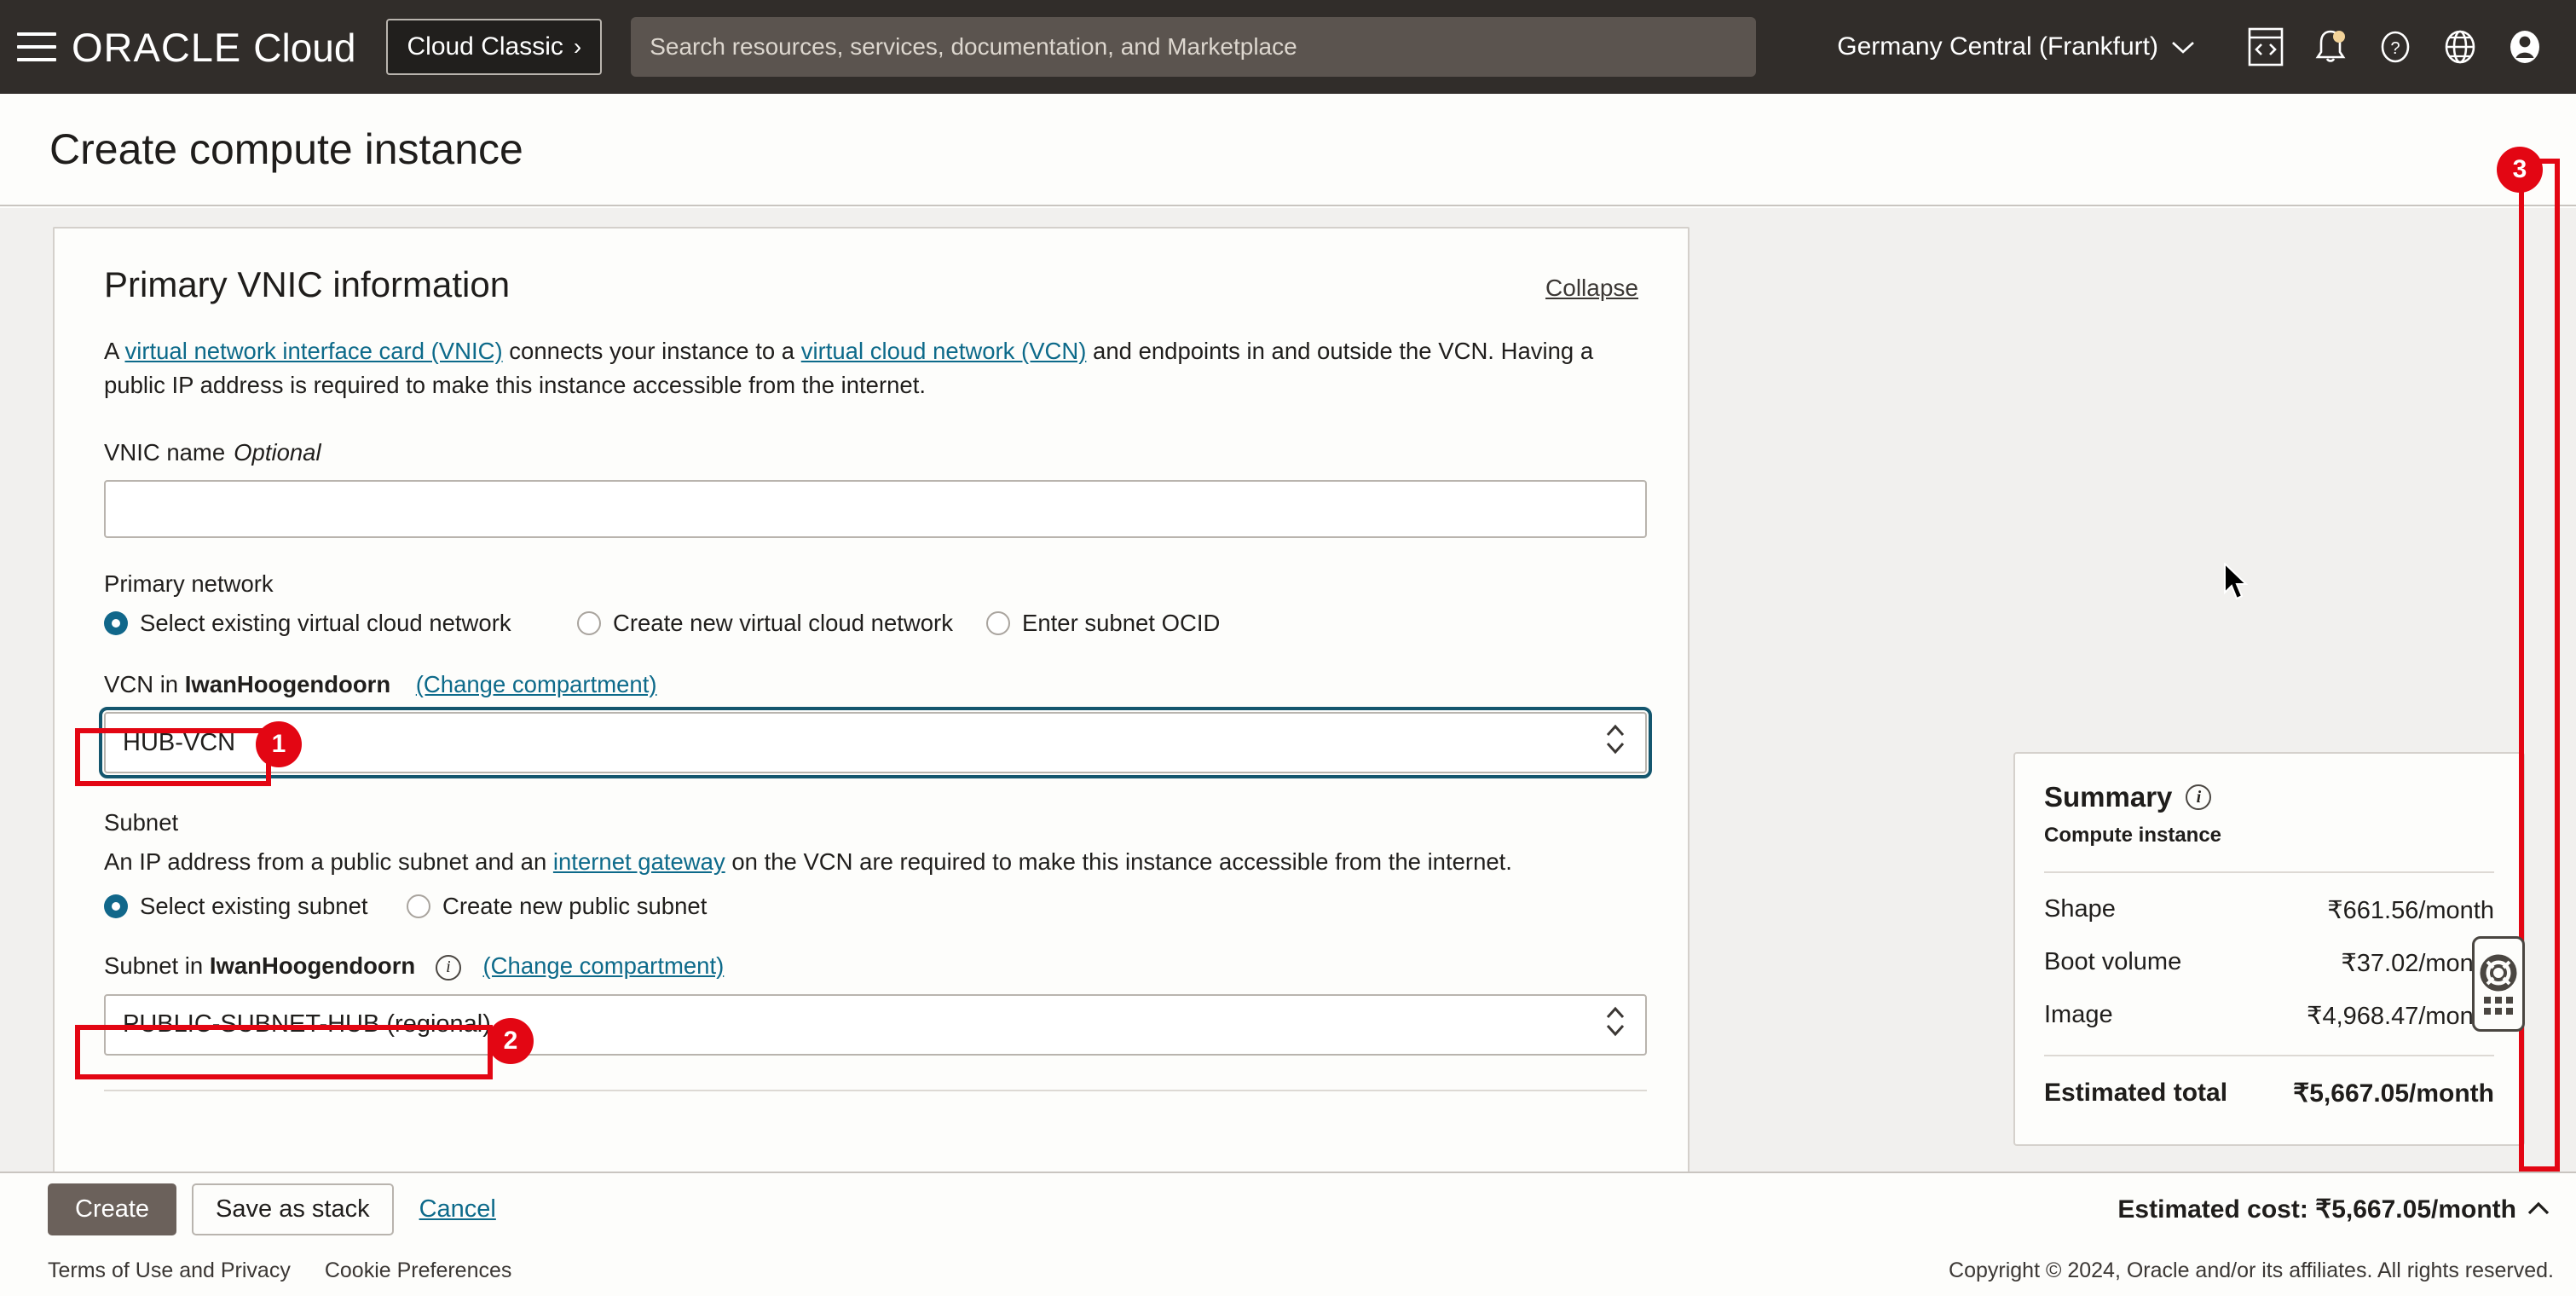 Image resolution: width=2576 pixels, height=1296 pixels. Describe the element at coordinates (169, 1270) in the screenshot. I see `terms-of-use-link: Terms of Use and Privacy` at that location.